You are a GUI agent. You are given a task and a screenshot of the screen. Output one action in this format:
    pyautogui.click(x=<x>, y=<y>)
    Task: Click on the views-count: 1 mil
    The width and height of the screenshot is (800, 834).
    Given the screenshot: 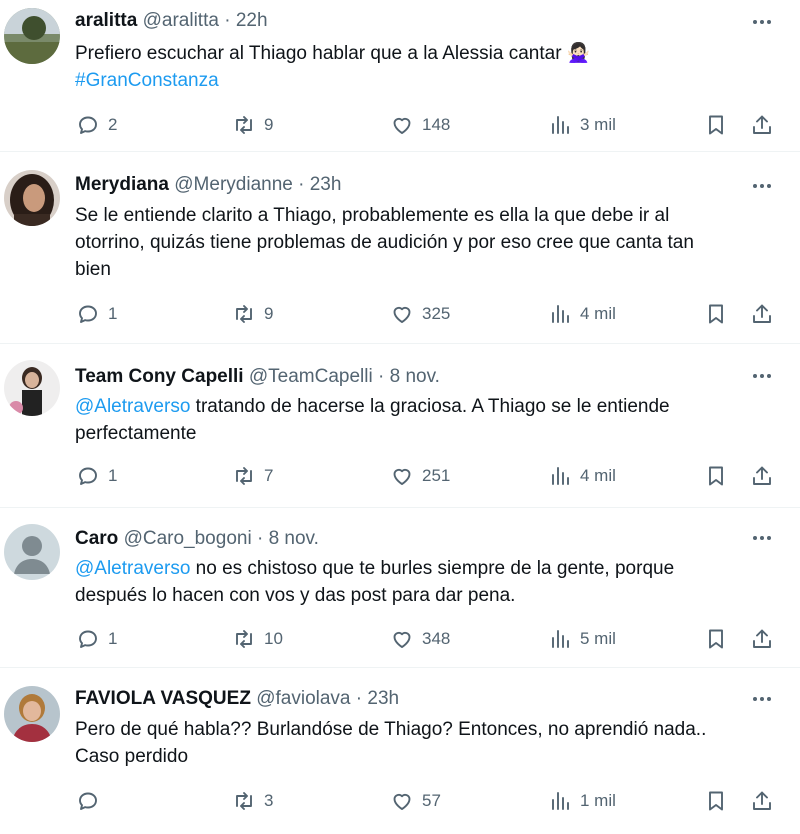 What is the action you would take?
    pyautogui.click(x=598, y=800)
    